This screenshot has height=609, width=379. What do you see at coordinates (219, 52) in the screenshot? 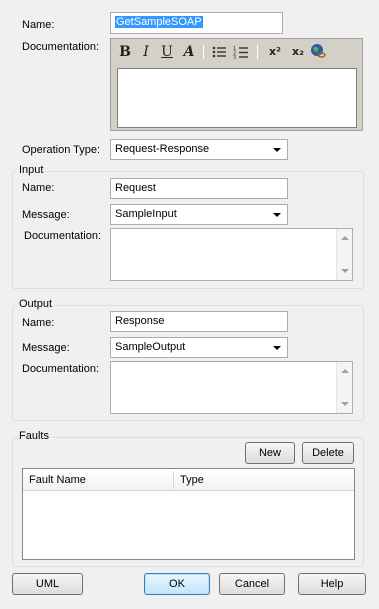
I see `bullet-list-icon` at bounding box center [219, 52].